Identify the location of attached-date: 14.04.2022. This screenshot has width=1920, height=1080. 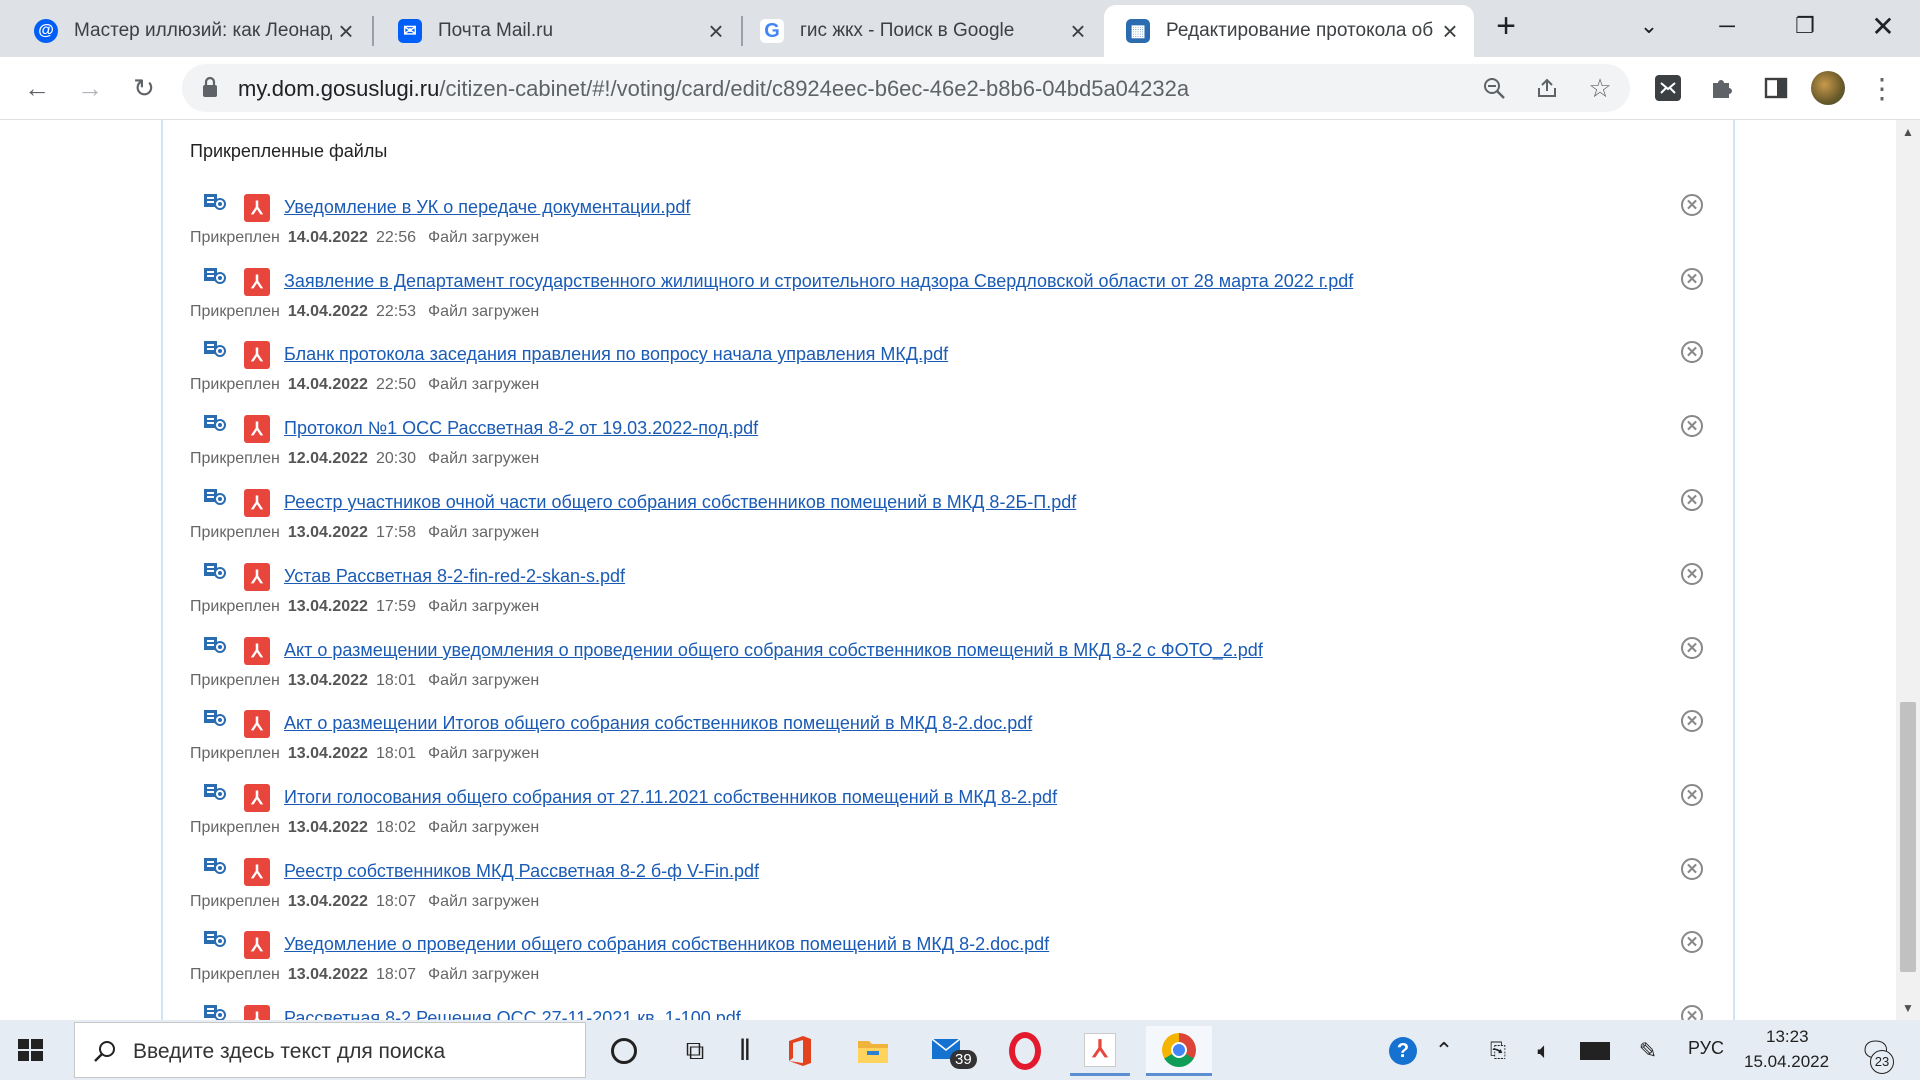
(327, 237).